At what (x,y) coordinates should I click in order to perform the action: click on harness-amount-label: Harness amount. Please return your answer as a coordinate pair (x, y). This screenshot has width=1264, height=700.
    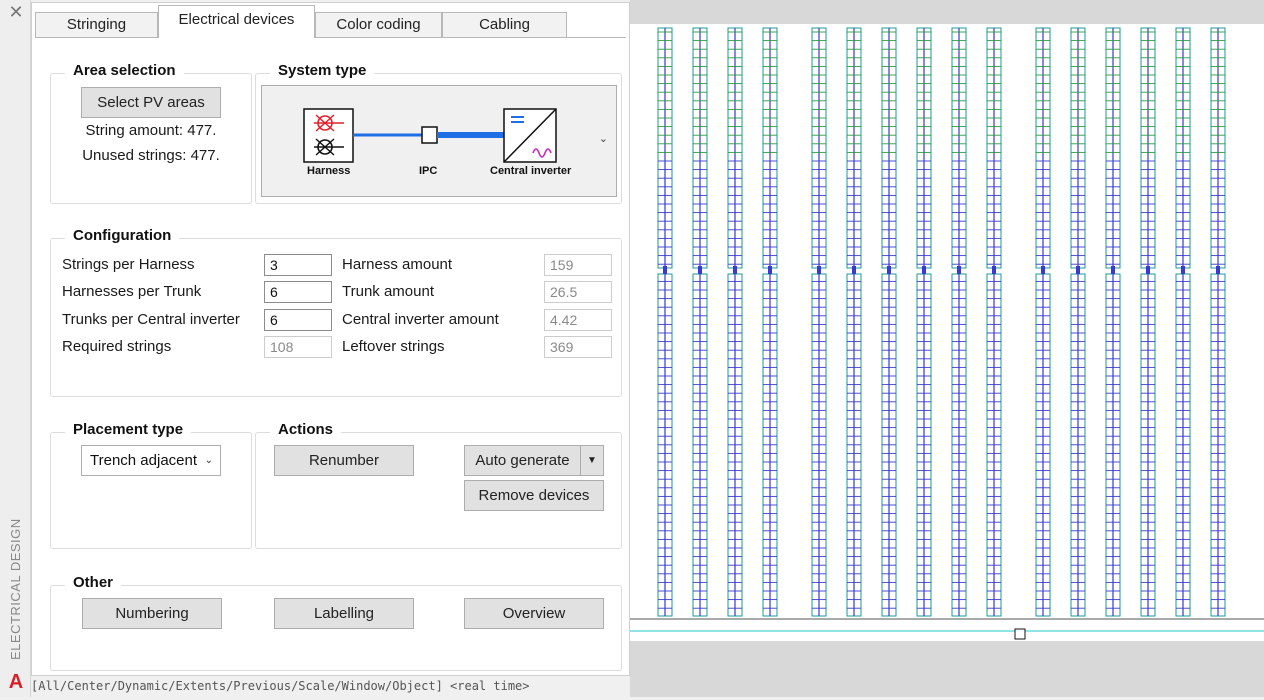
    Looking at the image, I should click on (397, 264).